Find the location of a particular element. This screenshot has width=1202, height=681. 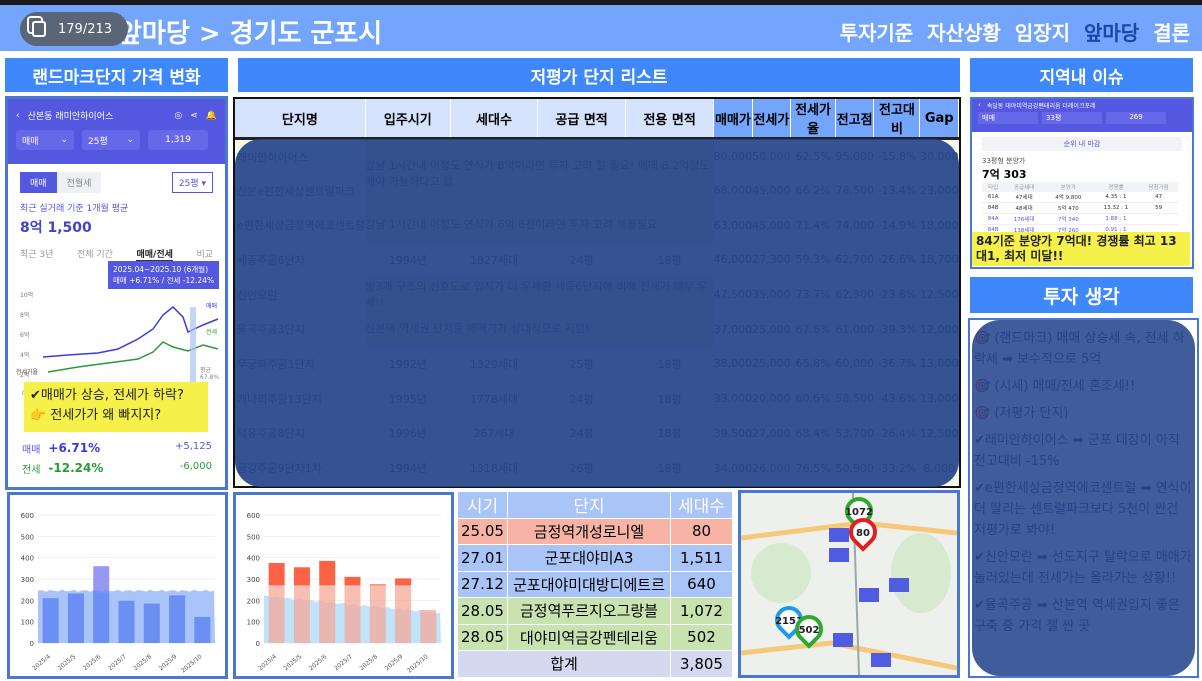

comment-count-value: 1,319 is located at coordinates (178, 140).